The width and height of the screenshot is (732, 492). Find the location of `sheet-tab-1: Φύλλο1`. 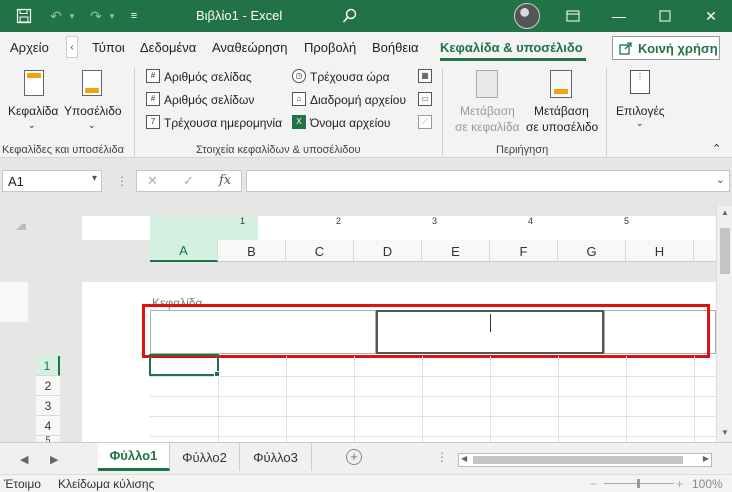

sheet-tab-1: Φύλλο1 is located at coordinates (134, 457).